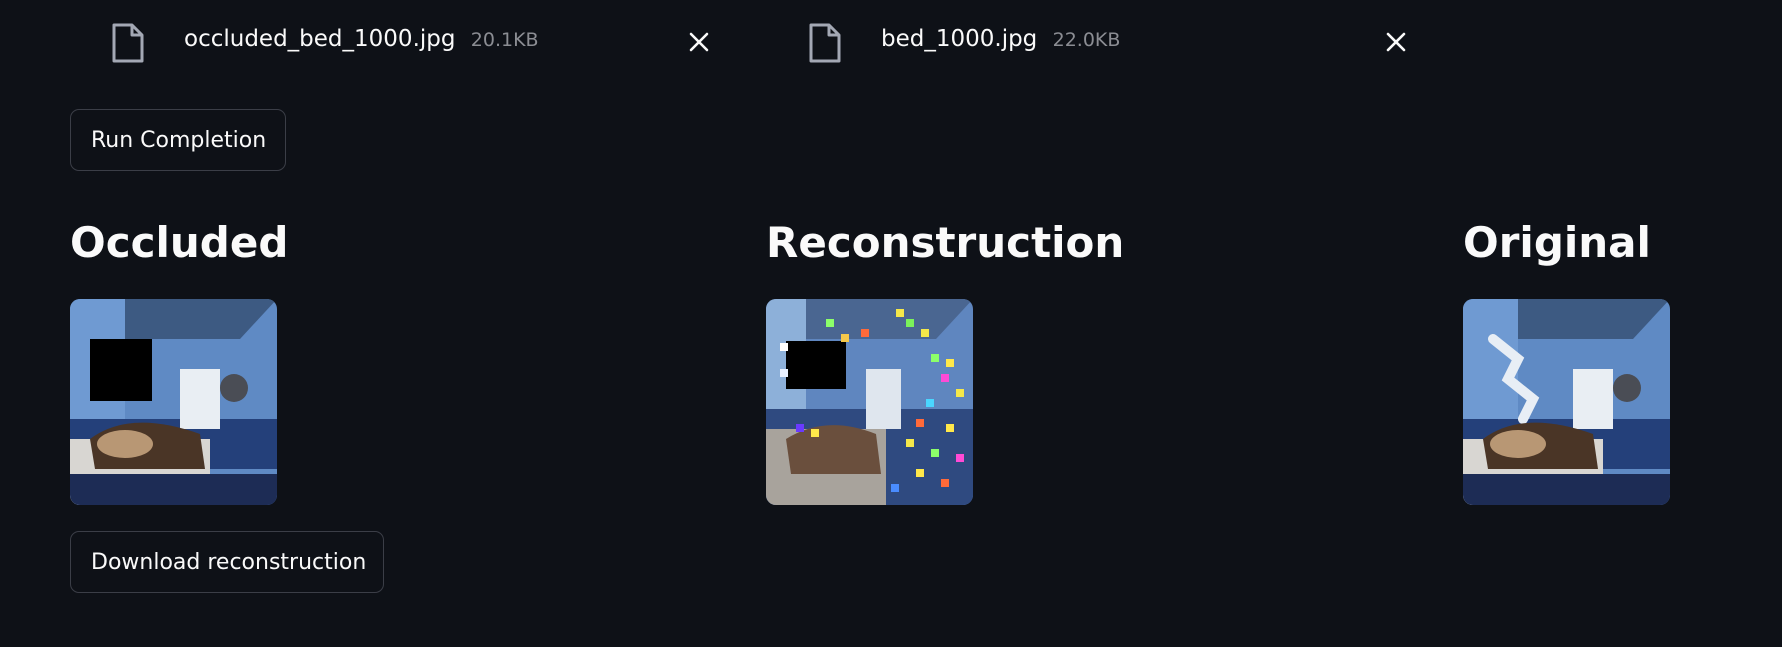  I want to click on original-image, so click(1566, 402).